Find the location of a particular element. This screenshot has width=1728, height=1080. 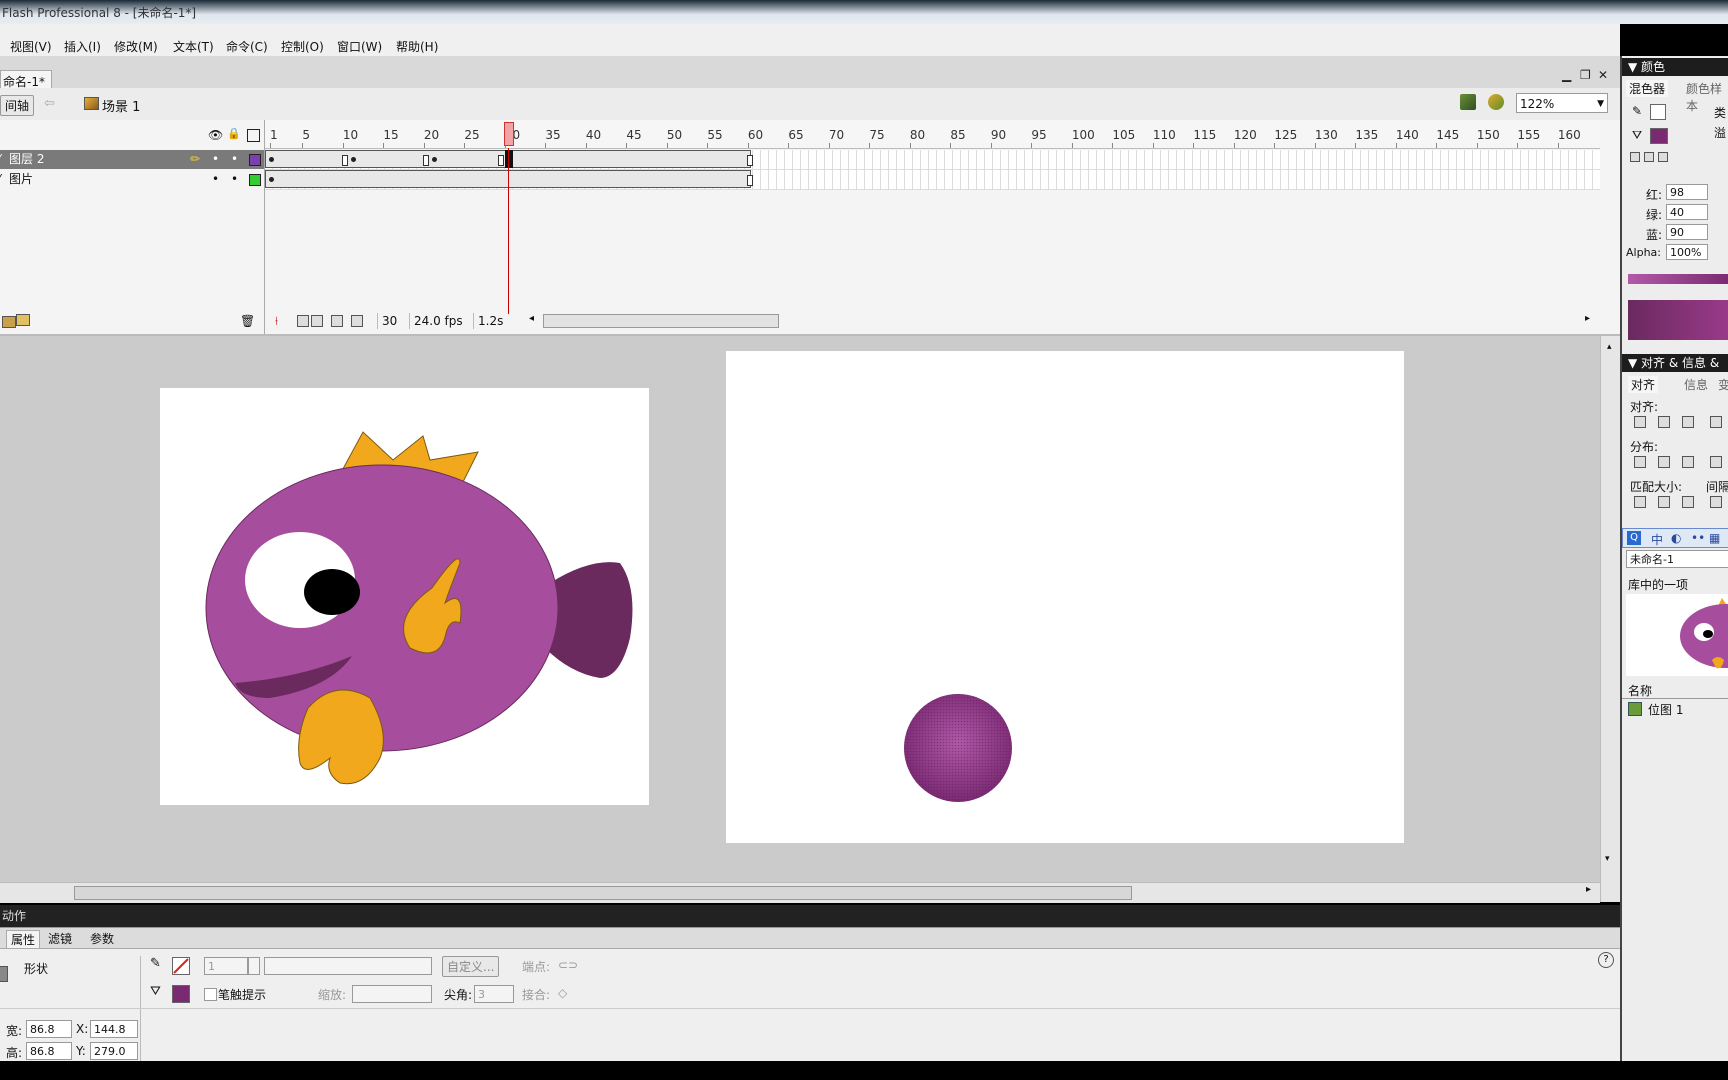

timeline-hscroll-thumb is located at coordinates (661, 321).